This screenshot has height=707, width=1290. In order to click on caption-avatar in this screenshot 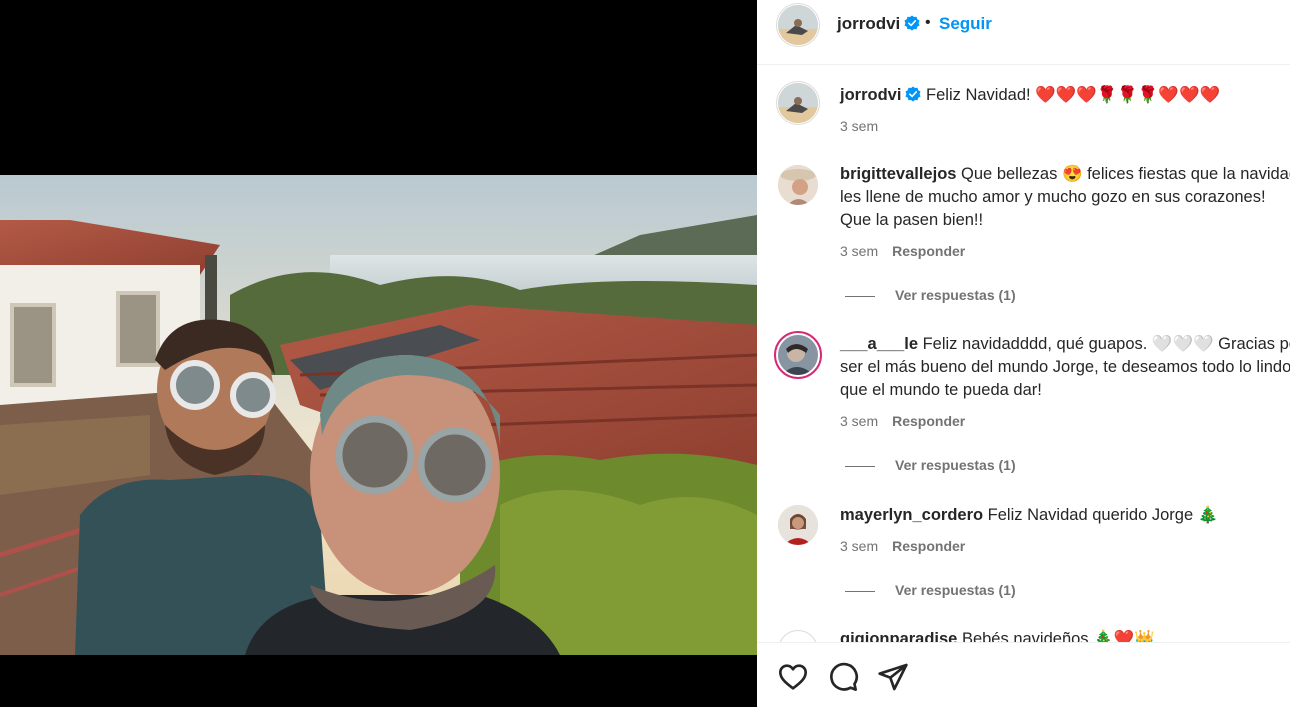, I will do `click(798, 103)`.